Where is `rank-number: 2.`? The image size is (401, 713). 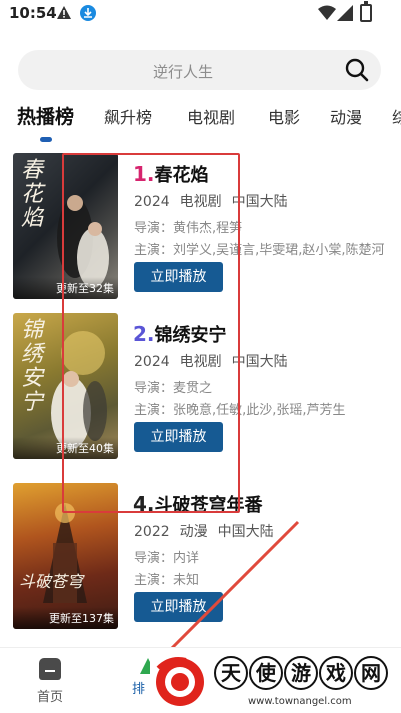 rank-number: 2. is located at coordinates (144, 334).